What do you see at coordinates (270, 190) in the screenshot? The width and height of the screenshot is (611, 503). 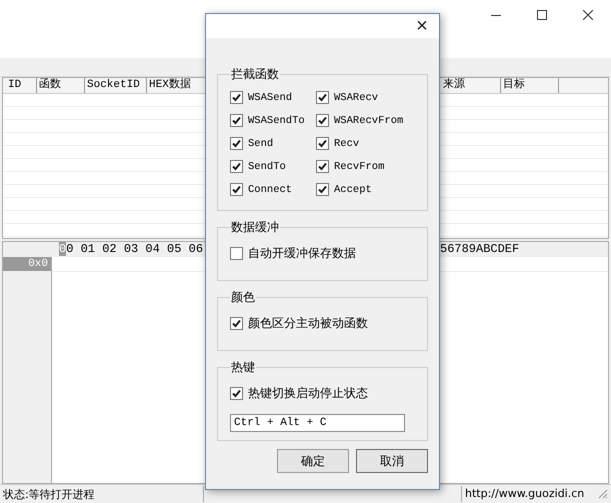 I see `option-label: Connect` at bounding box center [270, 190].